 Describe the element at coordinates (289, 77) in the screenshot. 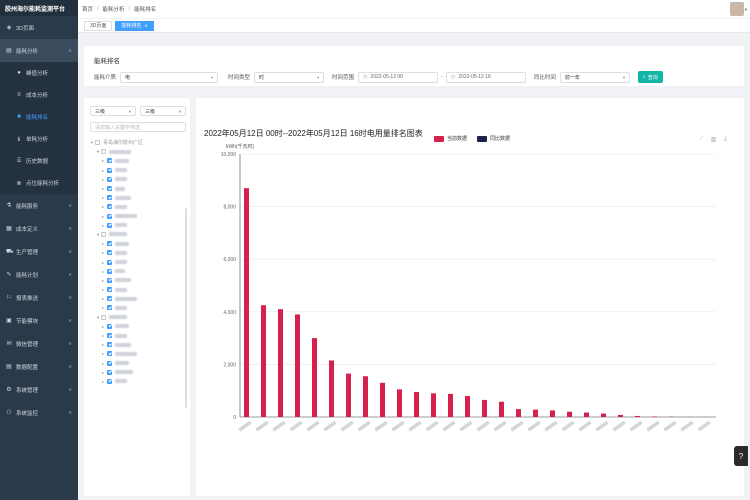

I see `time-type-select: 时 ▼` at that location.